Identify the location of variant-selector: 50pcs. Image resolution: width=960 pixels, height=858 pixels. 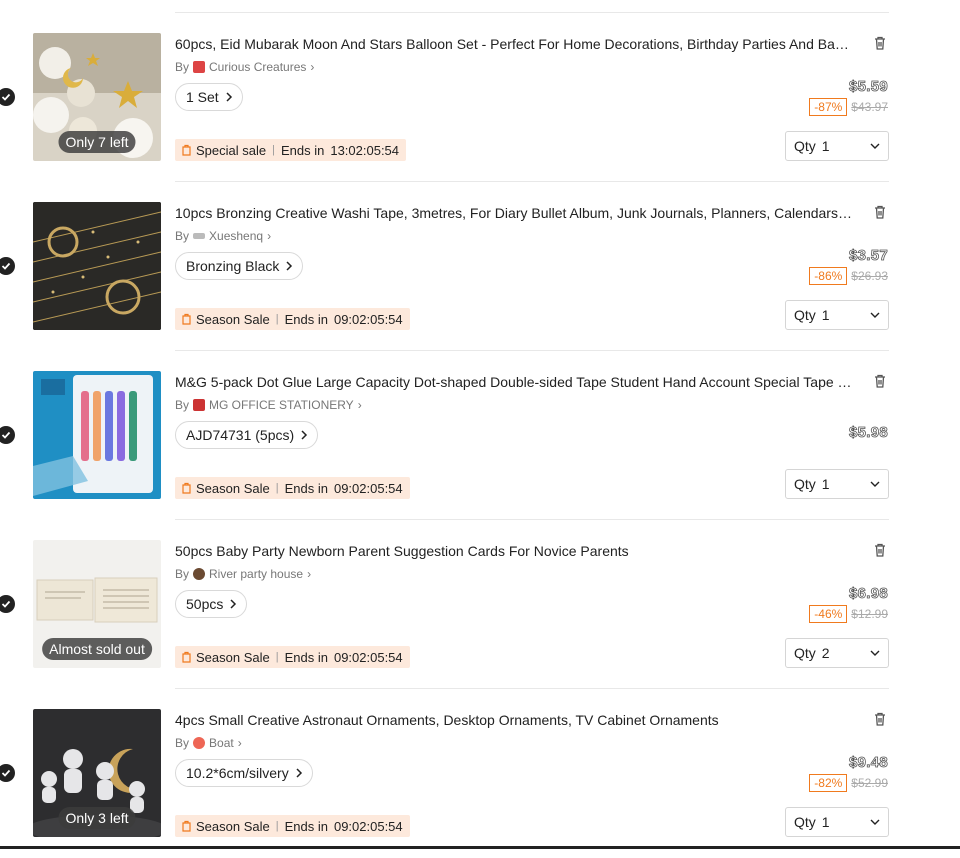
(211, 604).